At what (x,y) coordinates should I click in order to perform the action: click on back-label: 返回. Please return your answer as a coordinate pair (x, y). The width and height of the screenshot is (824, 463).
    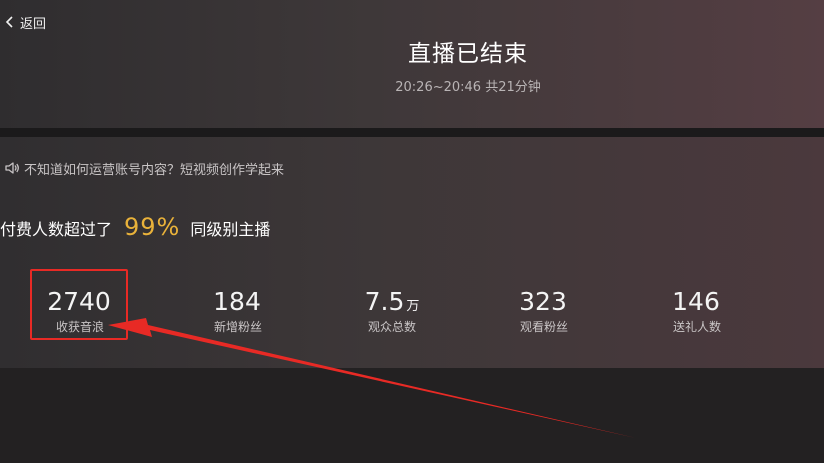
    Looking at the image, I should click on (33, 24).